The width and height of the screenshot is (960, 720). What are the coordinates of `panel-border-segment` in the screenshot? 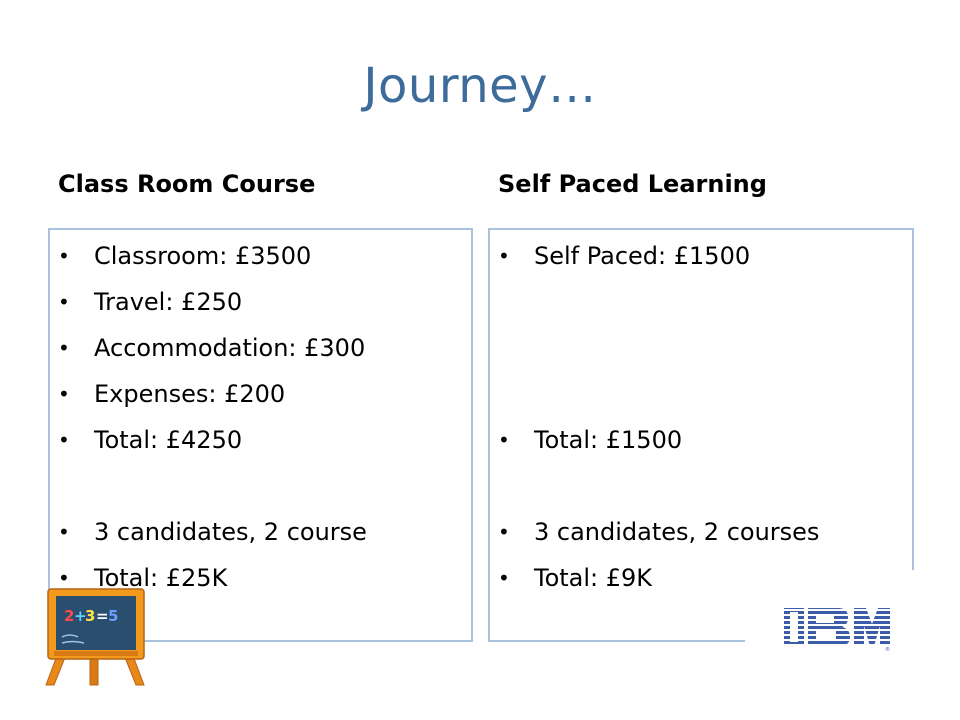 It's located at (616, 641).